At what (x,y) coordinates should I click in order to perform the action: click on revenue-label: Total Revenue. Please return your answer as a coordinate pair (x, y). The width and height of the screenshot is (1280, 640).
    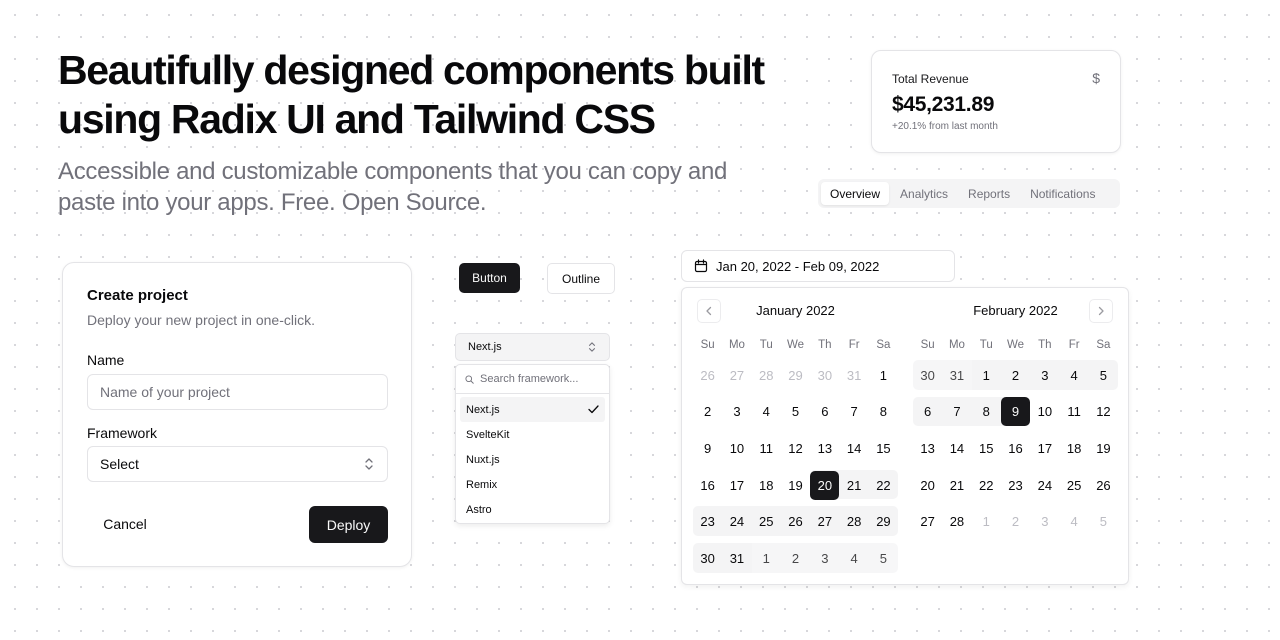
    Looking at the image, I should click on (930, 79).